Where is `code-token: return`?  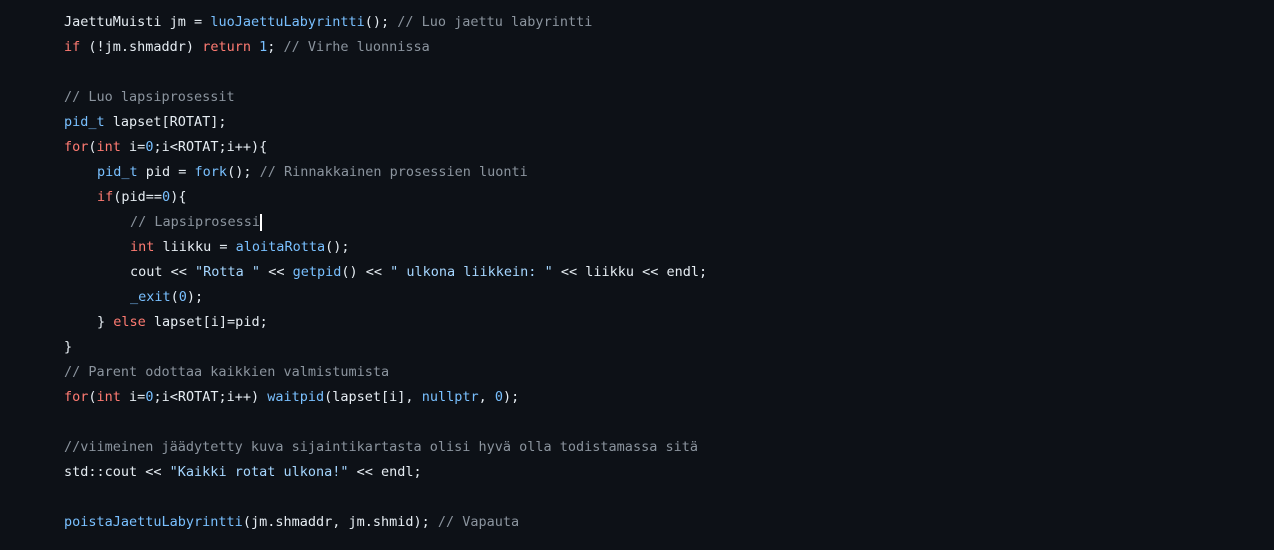
code-token: return is located at coordinates (226, 47).